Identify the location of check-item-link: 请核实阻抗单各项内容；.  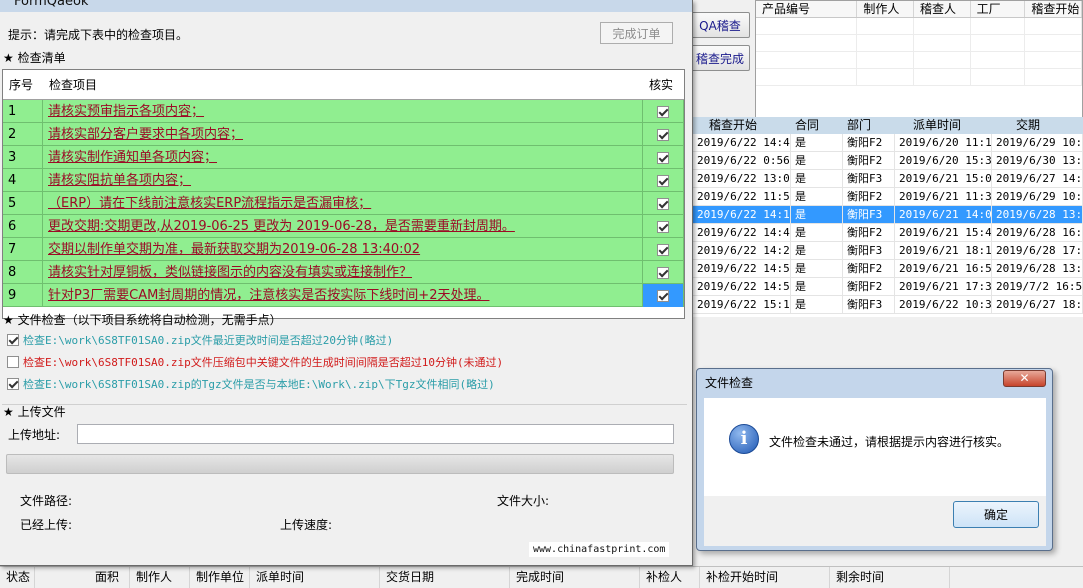
(343, 180).